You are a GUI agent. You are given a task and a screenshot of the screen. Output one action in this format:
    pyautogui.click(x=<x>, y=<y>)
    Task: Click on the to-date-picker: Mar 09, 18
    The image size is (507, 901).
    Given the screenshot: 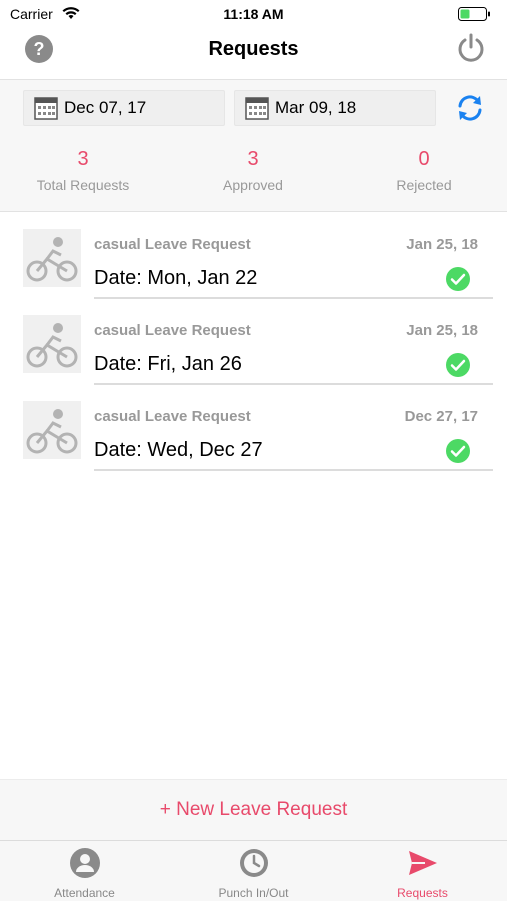 What is the action you would take?
    pyautogui.click(x=335, y=108)
    